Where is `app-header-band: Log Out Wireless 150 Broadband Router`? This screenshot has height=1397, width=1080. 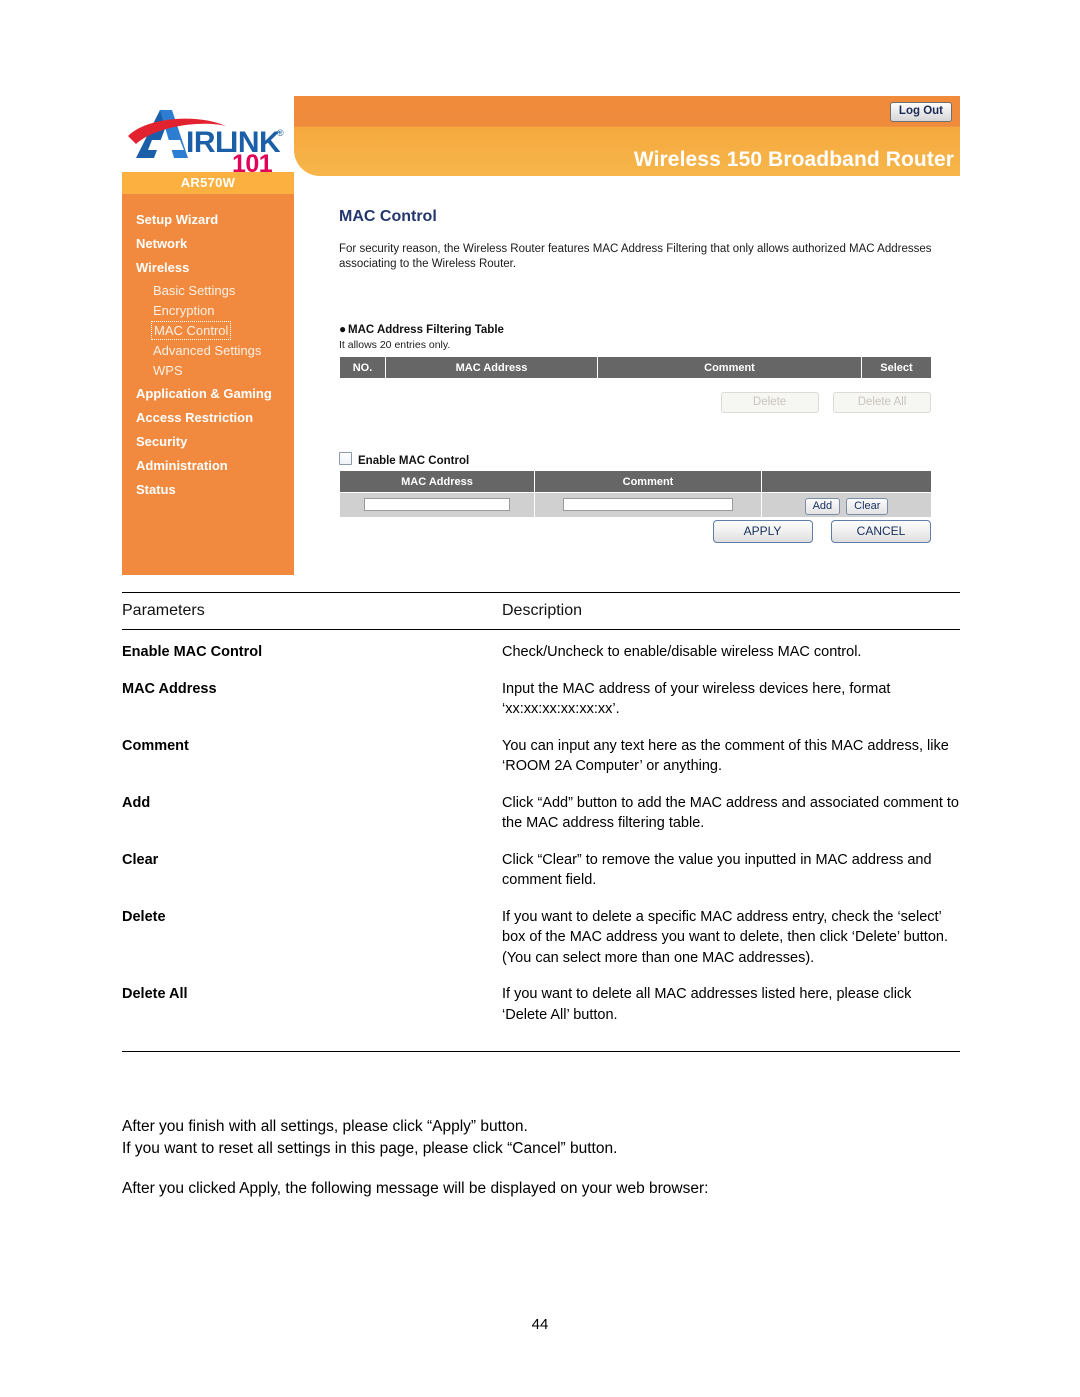
app-header-band: Log Out Wireless 150 Broadband Router is located at coordinates (627, 136).